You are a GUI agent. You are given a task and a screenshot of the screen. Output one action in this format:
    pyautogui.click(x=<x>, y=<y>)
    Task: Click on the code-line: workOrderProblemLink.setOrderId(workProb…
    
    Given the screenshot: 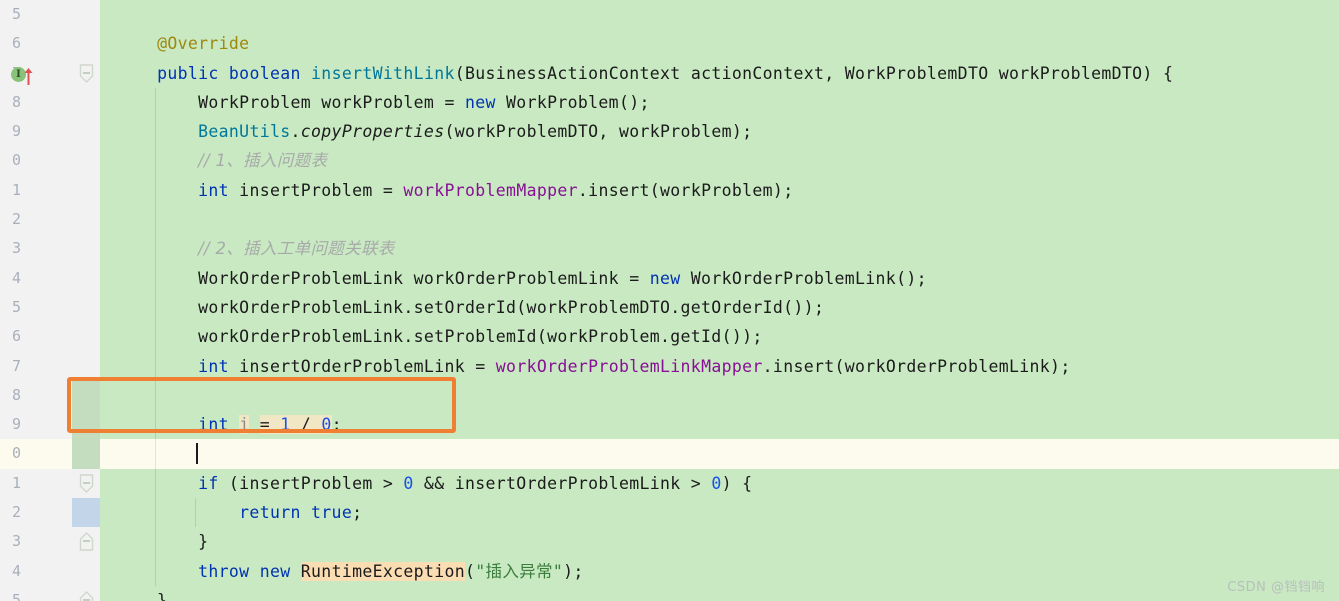 What is the action you would take?
    pyautogui.click(x=719, y=307)
    